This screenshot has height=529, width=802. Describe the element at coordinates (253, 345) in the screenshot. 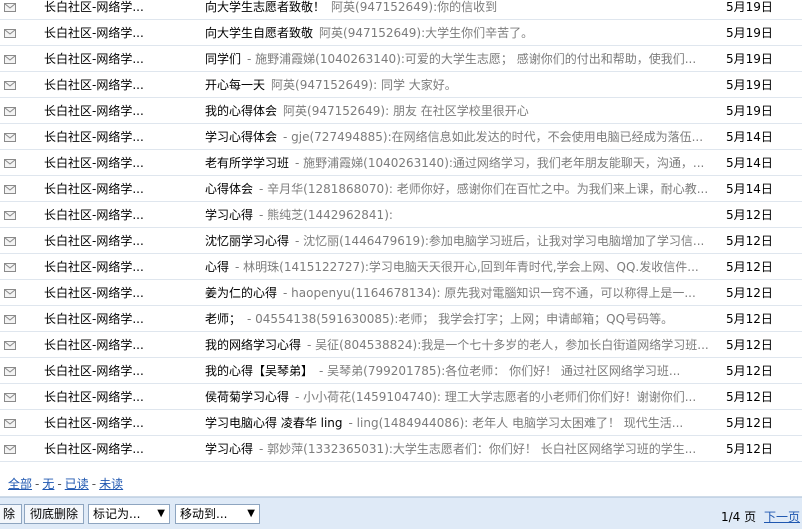

I see `mail-subject: 我的网络学习心得` at that location.